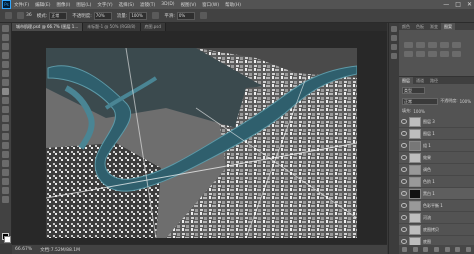 The height and width of the screenshot is (254, 474). Describe the element at coordinates (458, 249) in the screenshot. I see `new-layer-icon` at that location.